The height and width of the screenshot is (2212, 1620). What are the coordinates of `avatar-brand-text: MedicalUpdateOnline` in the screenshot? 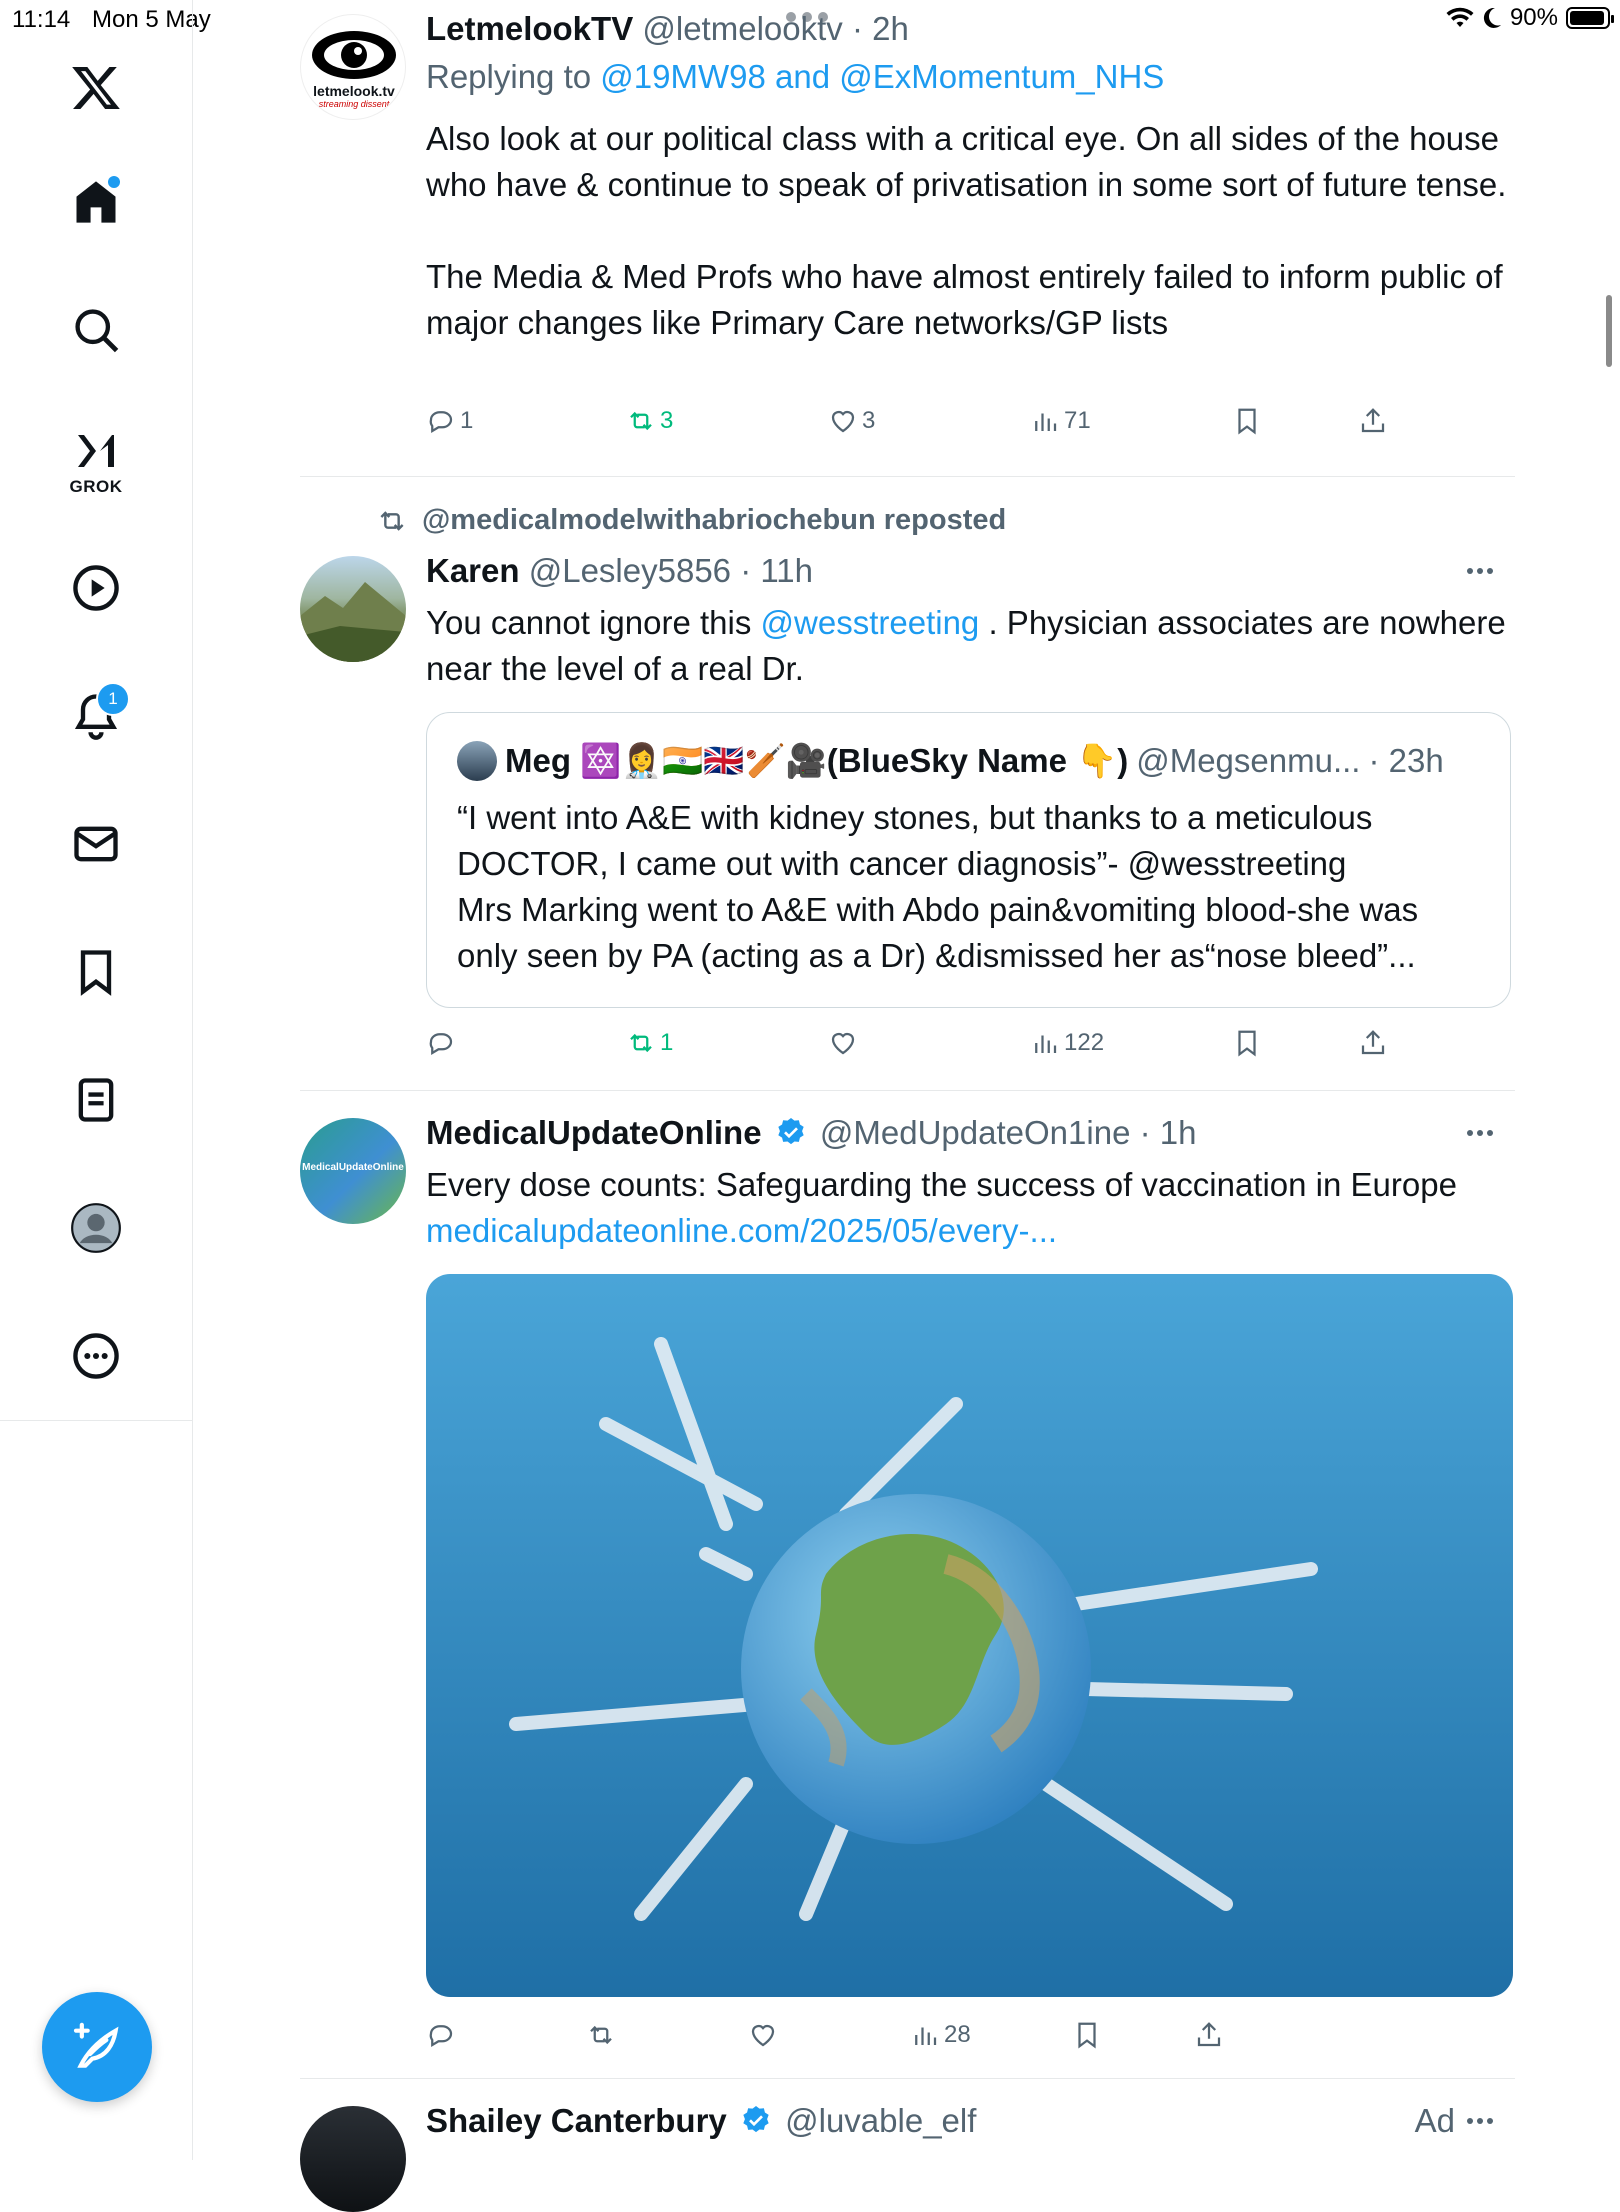 It's located at (353, 1167).